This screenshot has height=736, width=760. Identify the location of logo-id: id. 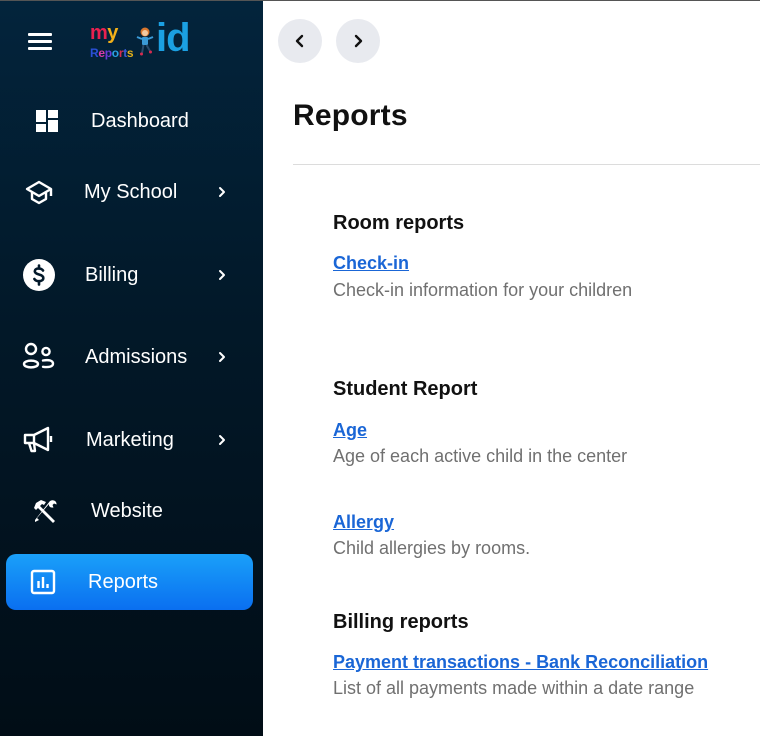
(173, 38).